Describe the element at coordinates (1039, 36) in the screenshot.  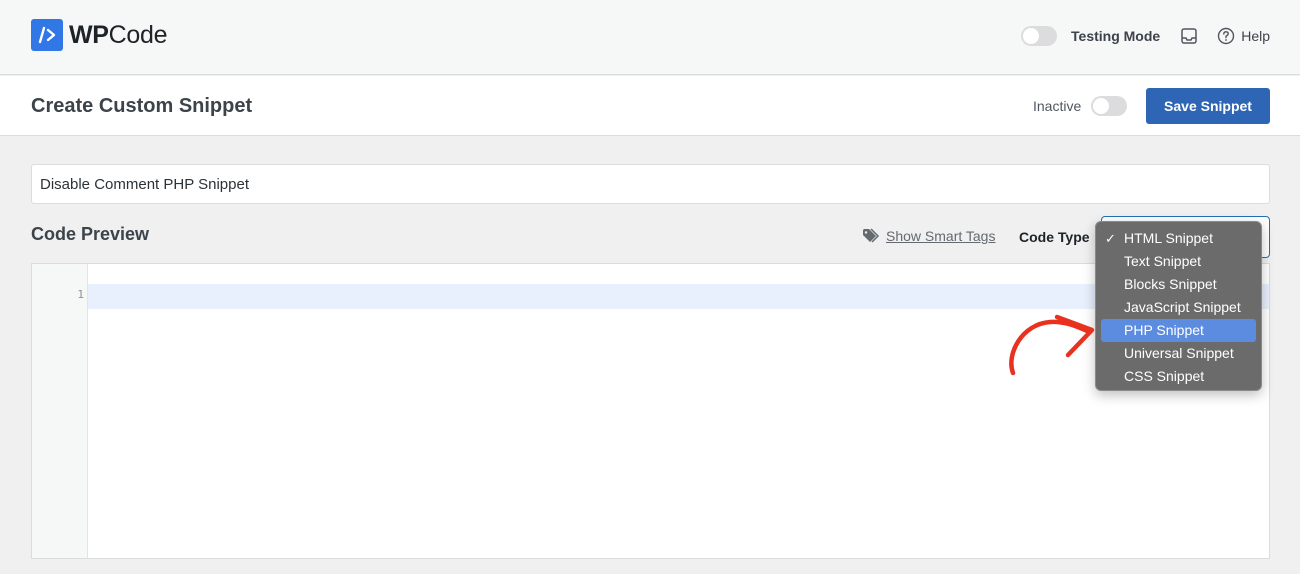
I see `testing-mode-toggle` at that location.